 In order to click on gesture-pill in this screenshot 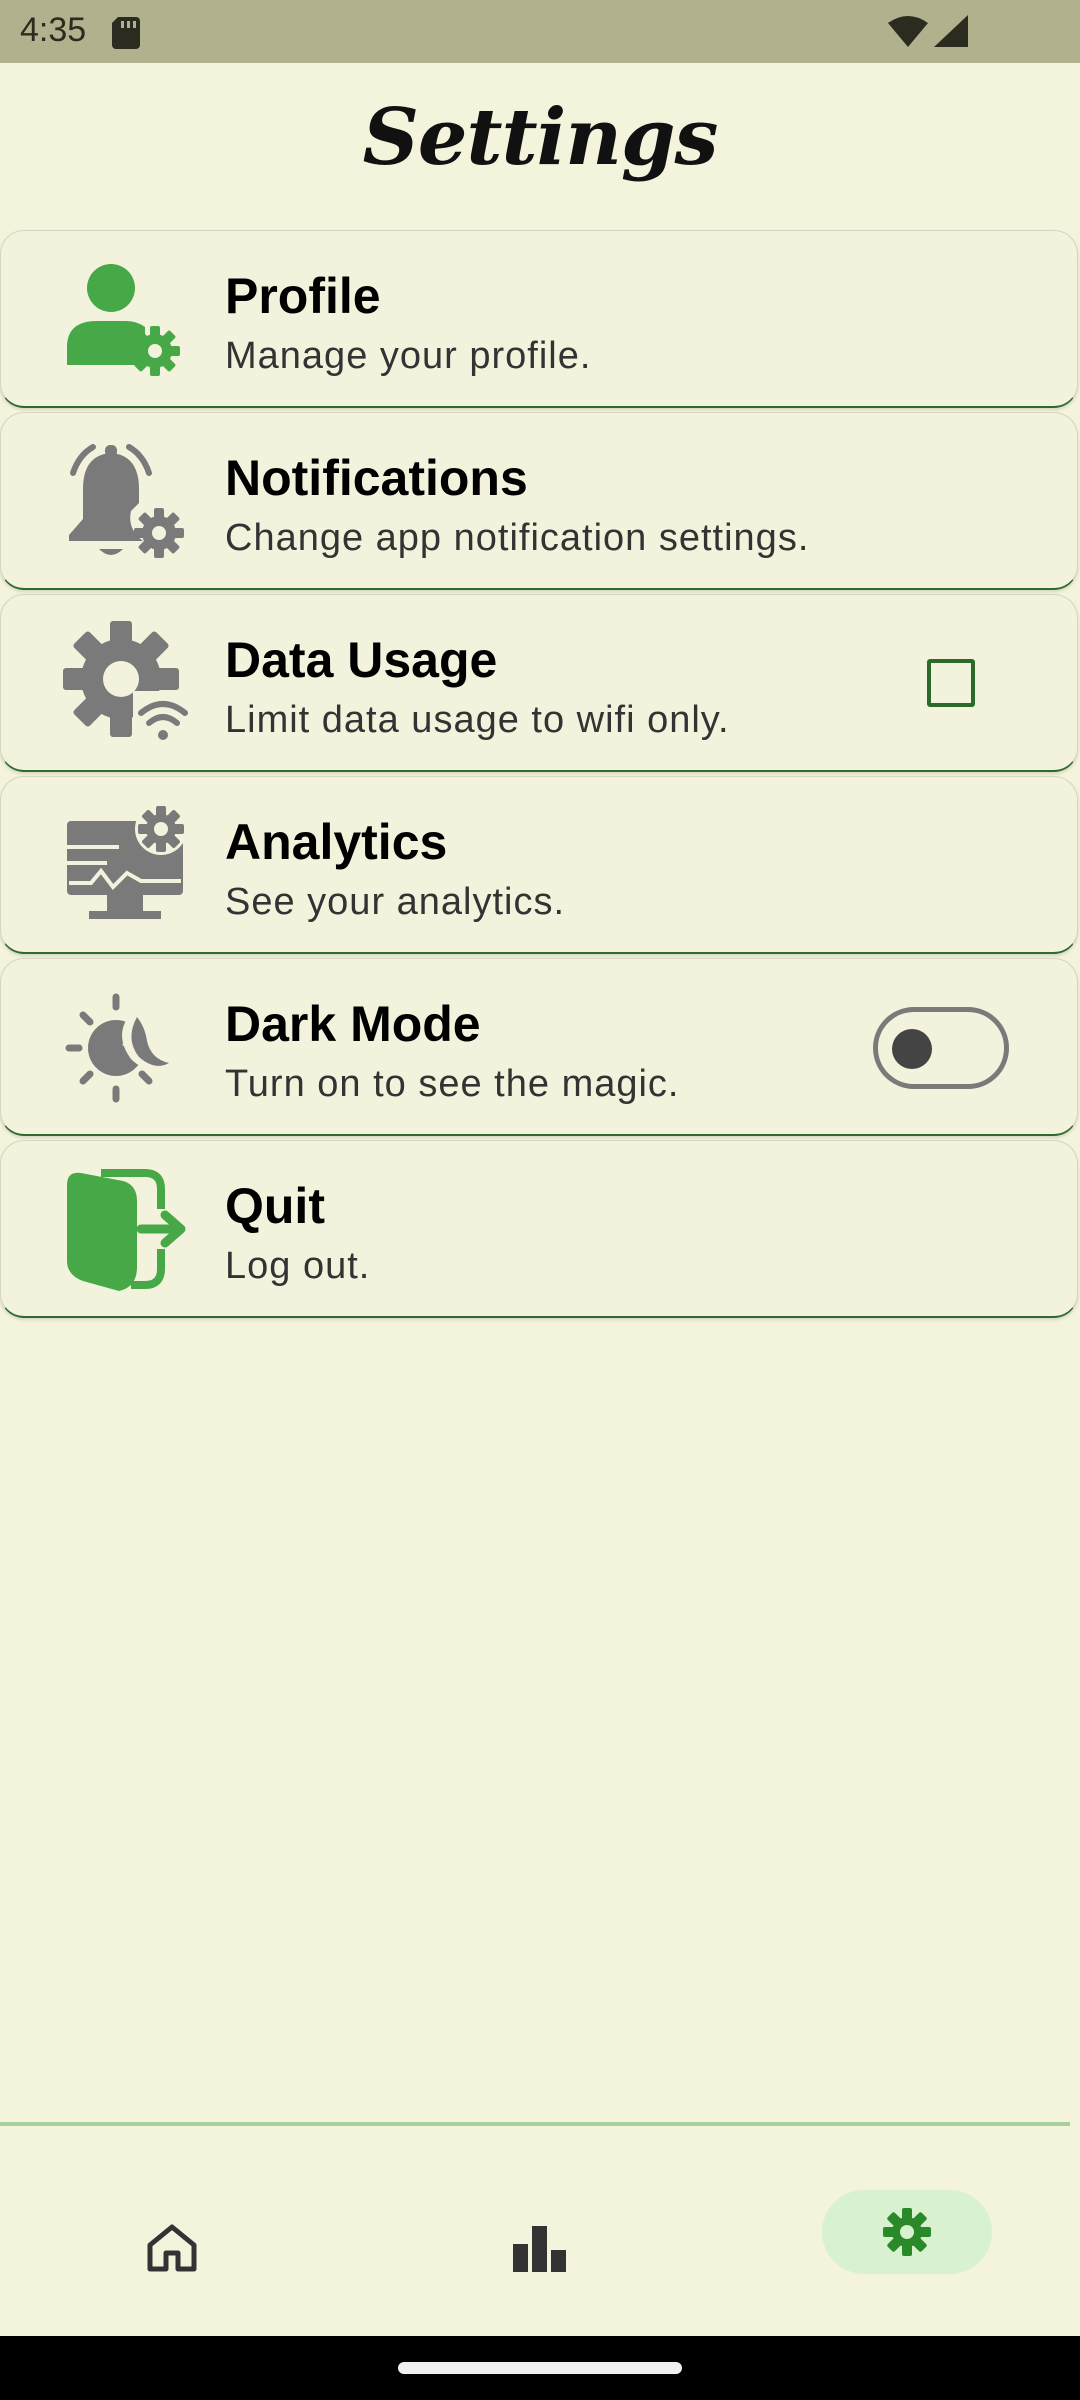, I will do `click(540, 2368)`.